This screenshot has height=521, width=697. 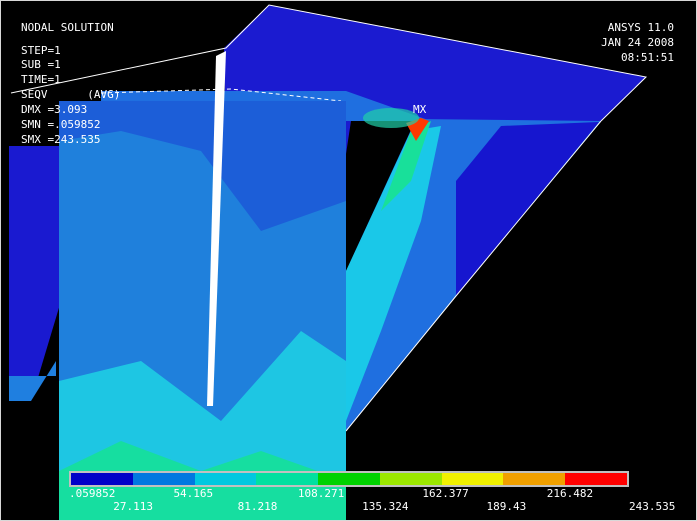 I want to click on plot-date: JAN 24 2008, so click(x=637, y=42).